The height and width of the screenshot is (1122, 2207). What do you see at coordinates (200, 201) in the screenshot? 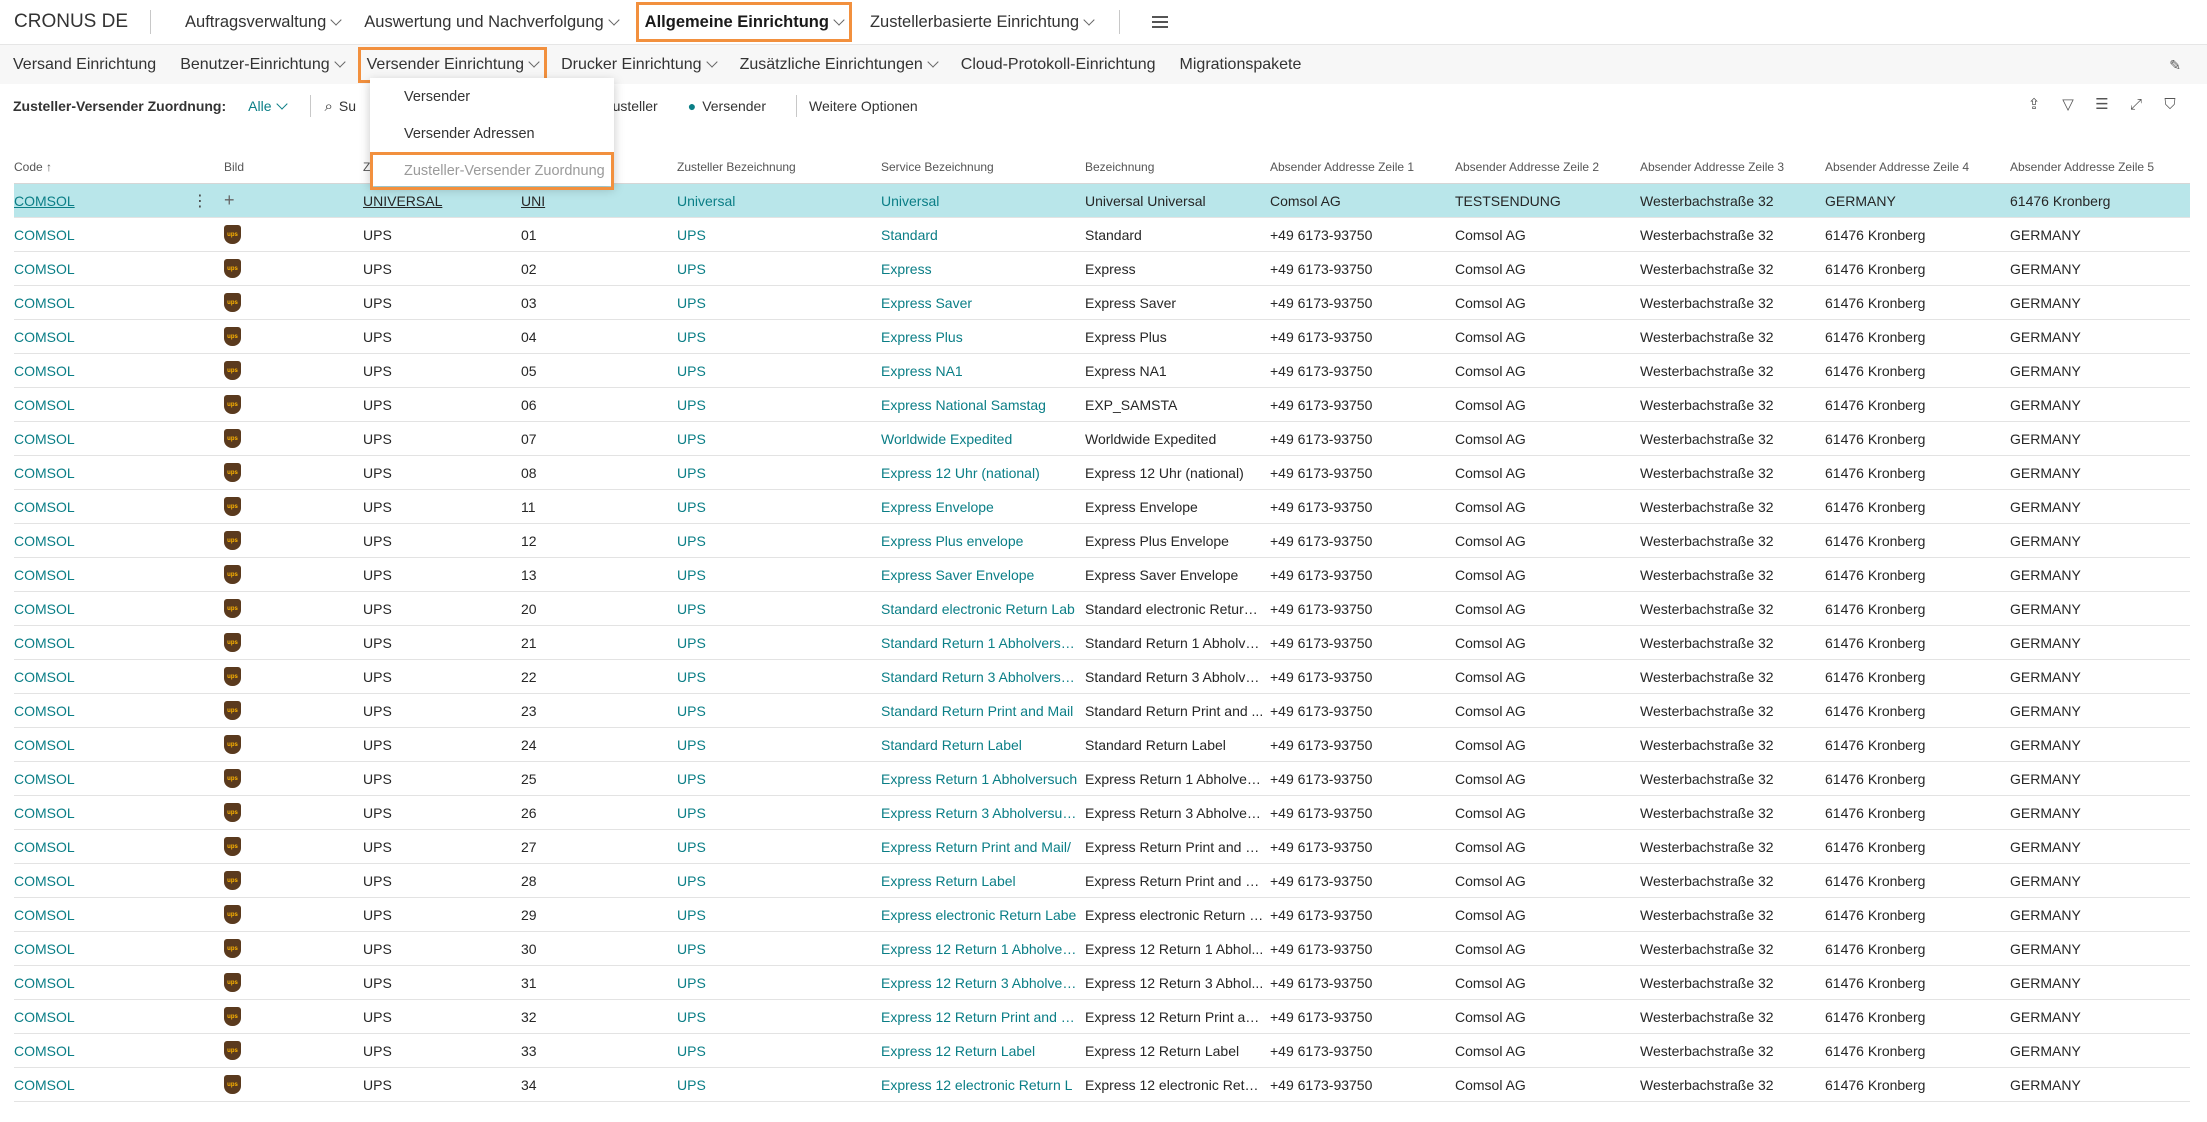
I see `row-actions-icon: ⋮` at bounding box center [200, 201].